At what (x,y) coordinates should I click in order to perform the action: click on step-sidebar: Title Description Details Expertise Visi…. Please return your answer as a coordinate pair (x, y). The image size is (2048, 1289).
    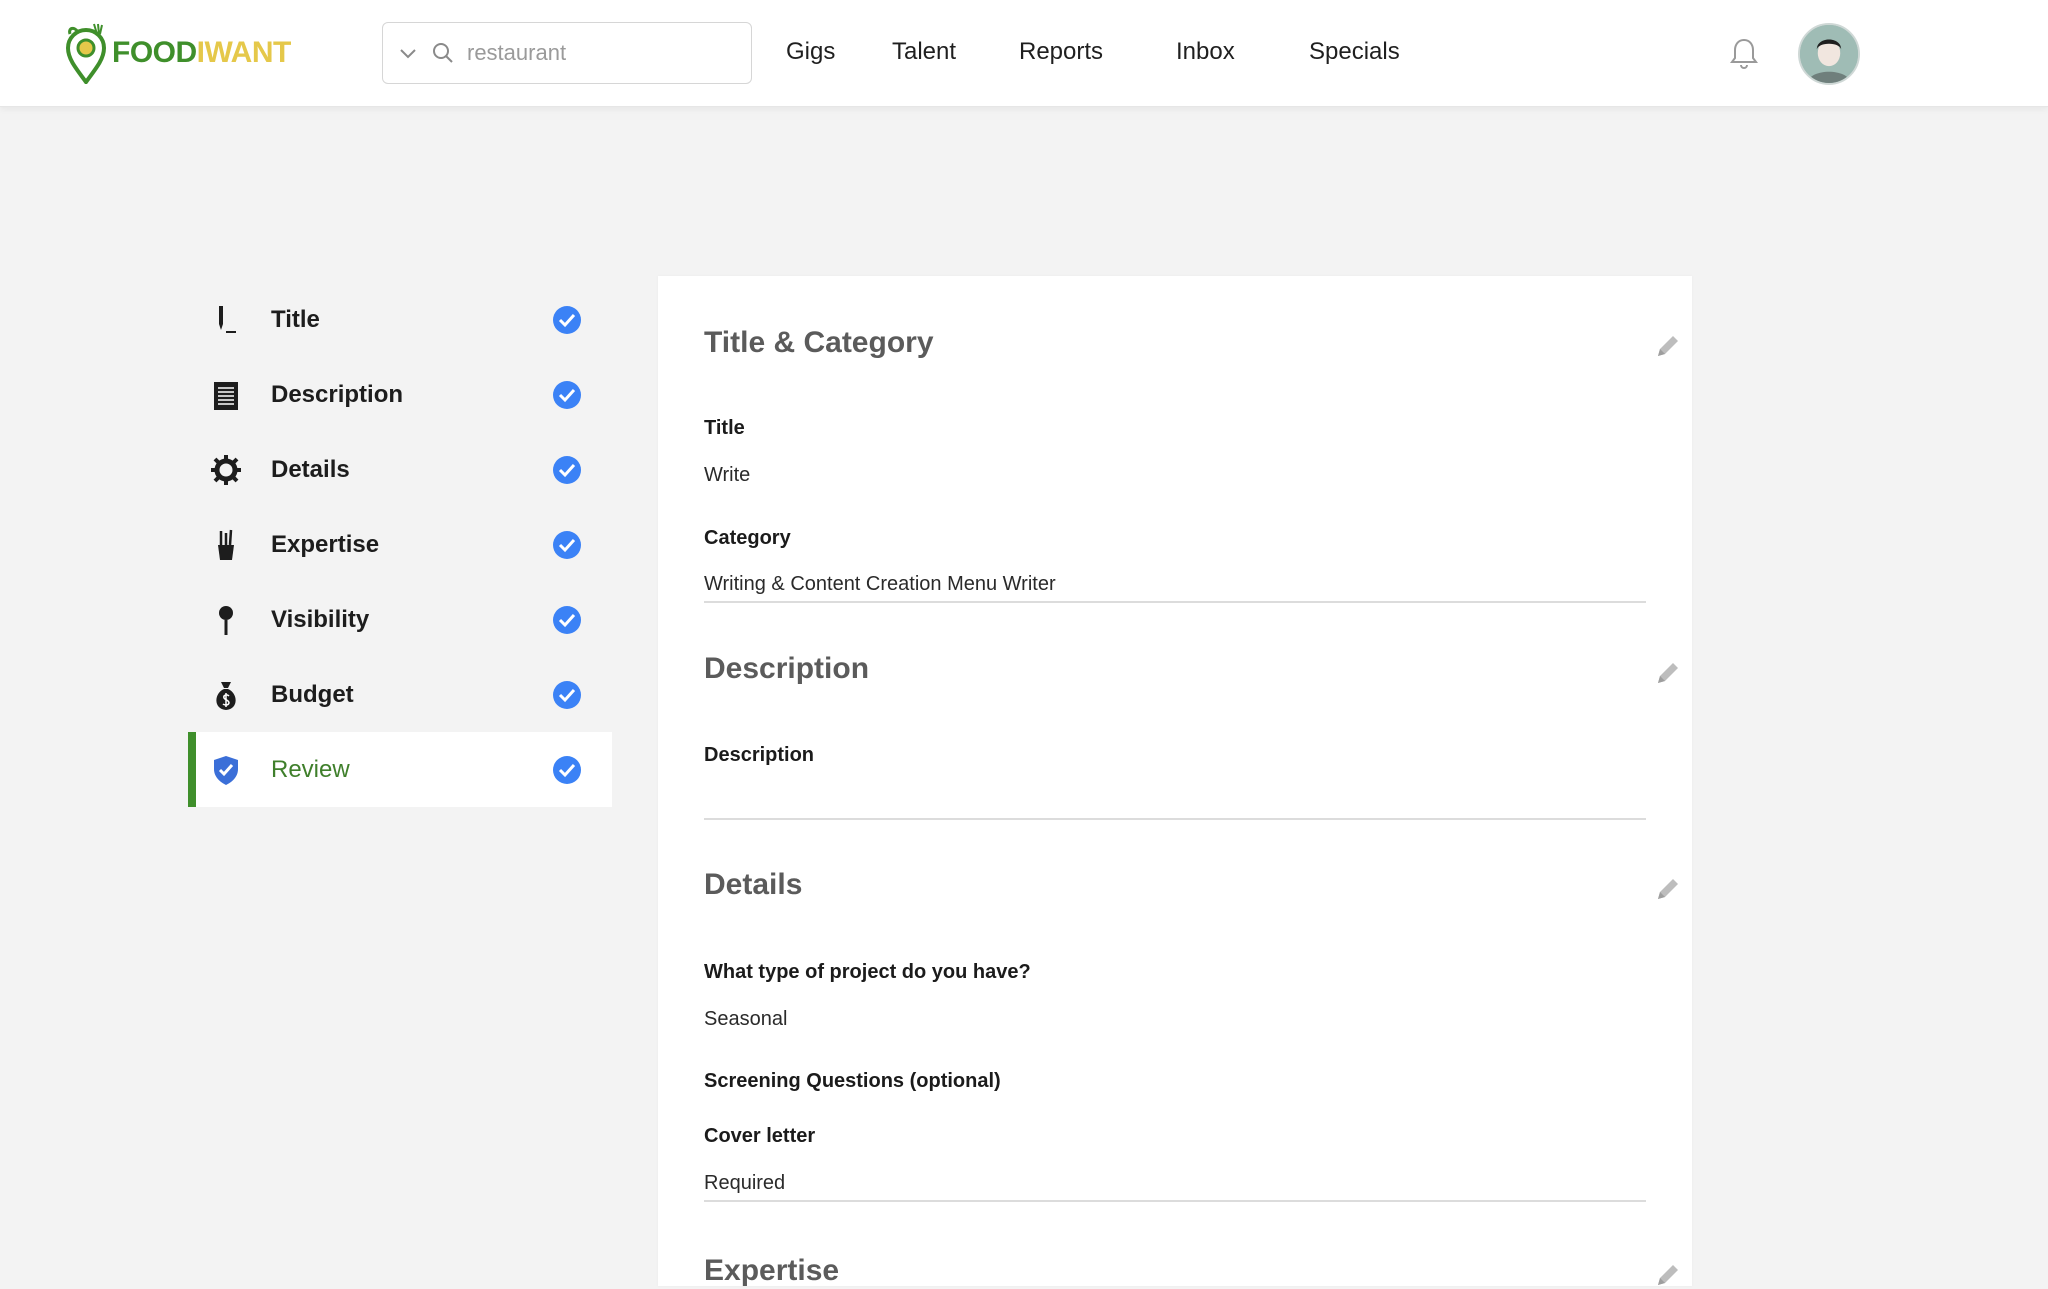
    Looking at the image, I should click on (400, 544).